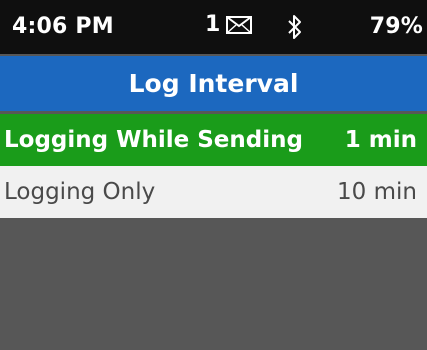 This screenshot has width=427, height=350. I want to click on envelope-icon, so click(239, 25).